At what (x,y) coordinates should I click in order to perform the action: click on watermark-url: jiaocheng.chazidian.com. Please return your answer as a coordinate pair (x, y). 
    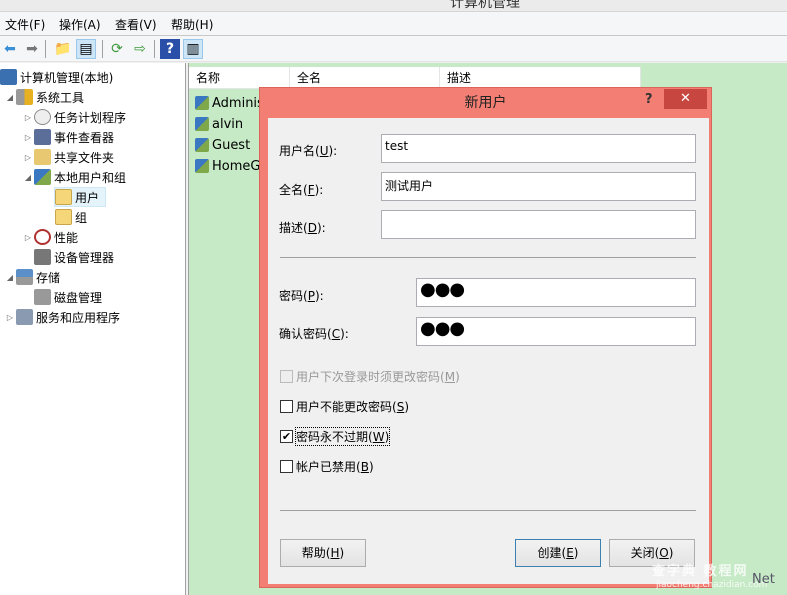
    Looking at the image, I should click on (712, 585).